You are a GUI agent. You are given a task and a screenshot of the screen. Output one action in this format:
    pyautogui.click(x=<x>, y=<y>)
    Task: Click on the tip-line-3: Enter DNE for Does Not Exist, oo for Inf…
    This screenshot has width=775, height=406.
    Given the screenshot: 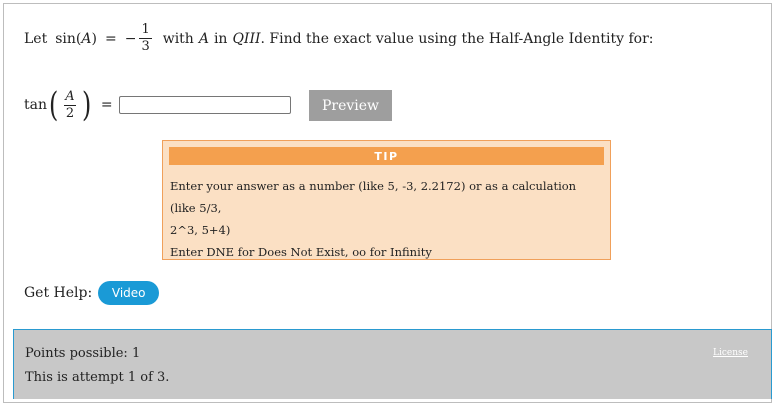 What is the action you would take?
    pyautogui.click(x=301, y=252)
    